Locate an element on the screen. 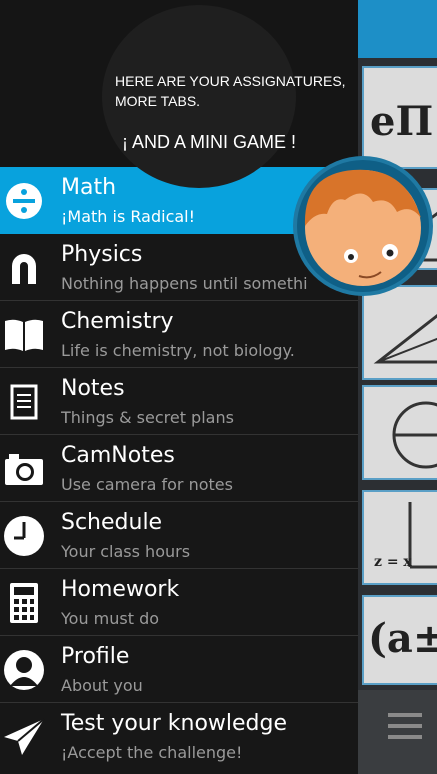  paper-plane-icon is located at coordinates (24, 737).